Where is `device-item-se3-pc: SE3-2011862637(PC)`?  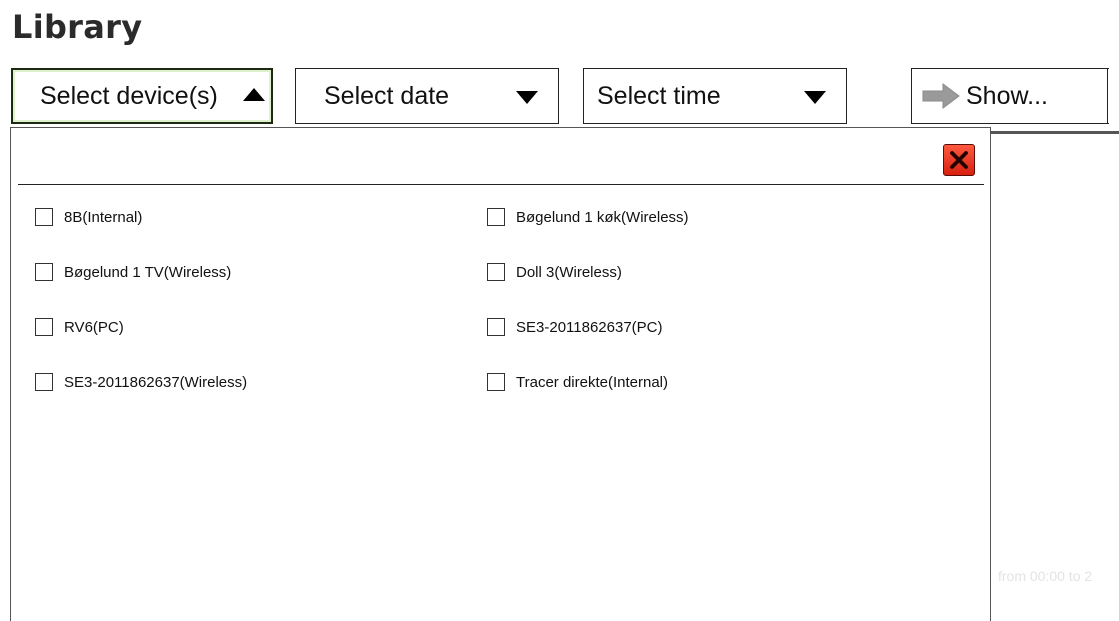
device-item-se3-pc: SE3-2011862637(PC) is located at coordinates (574, 327).